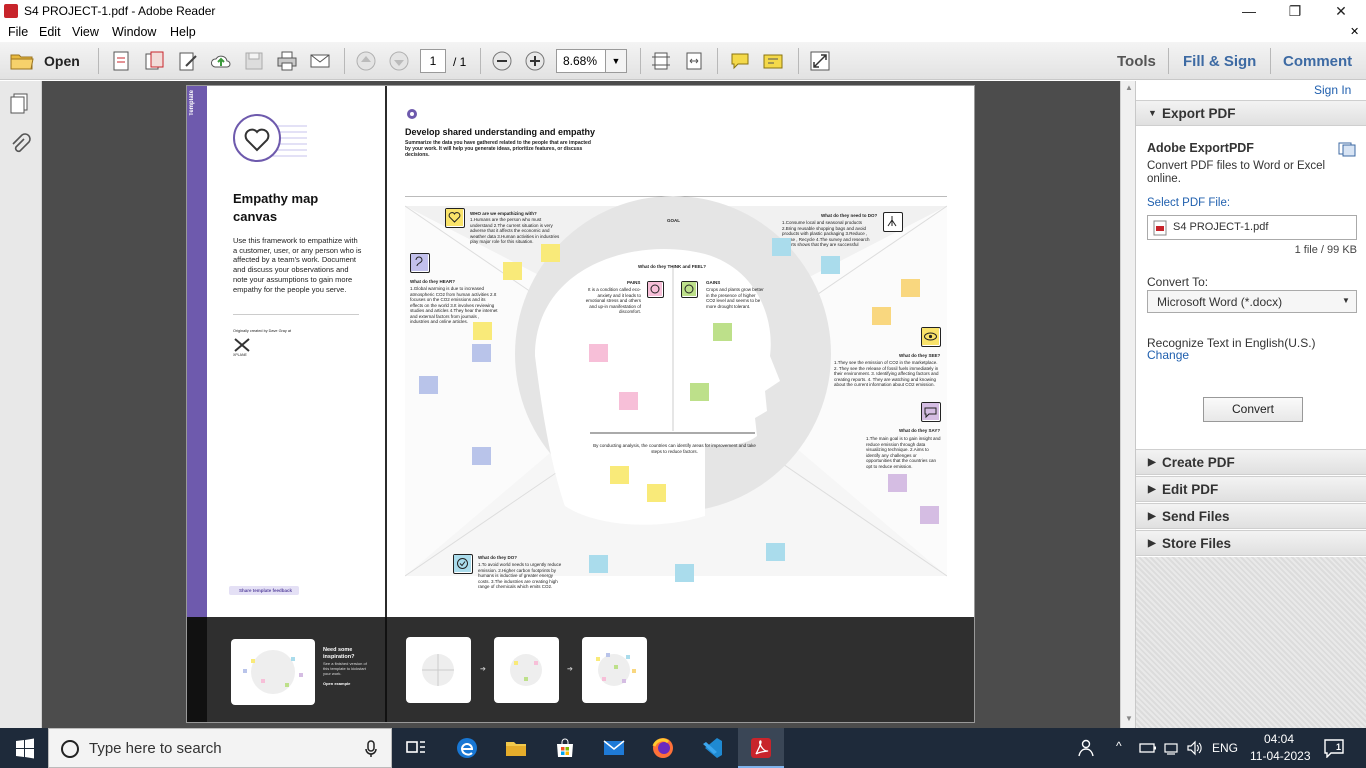 The image size is (1366, 768). What do you see at coordinates (1225, 748) in the screenshot?
I see `input-language: ENG` at bounding box center [1225, 748].